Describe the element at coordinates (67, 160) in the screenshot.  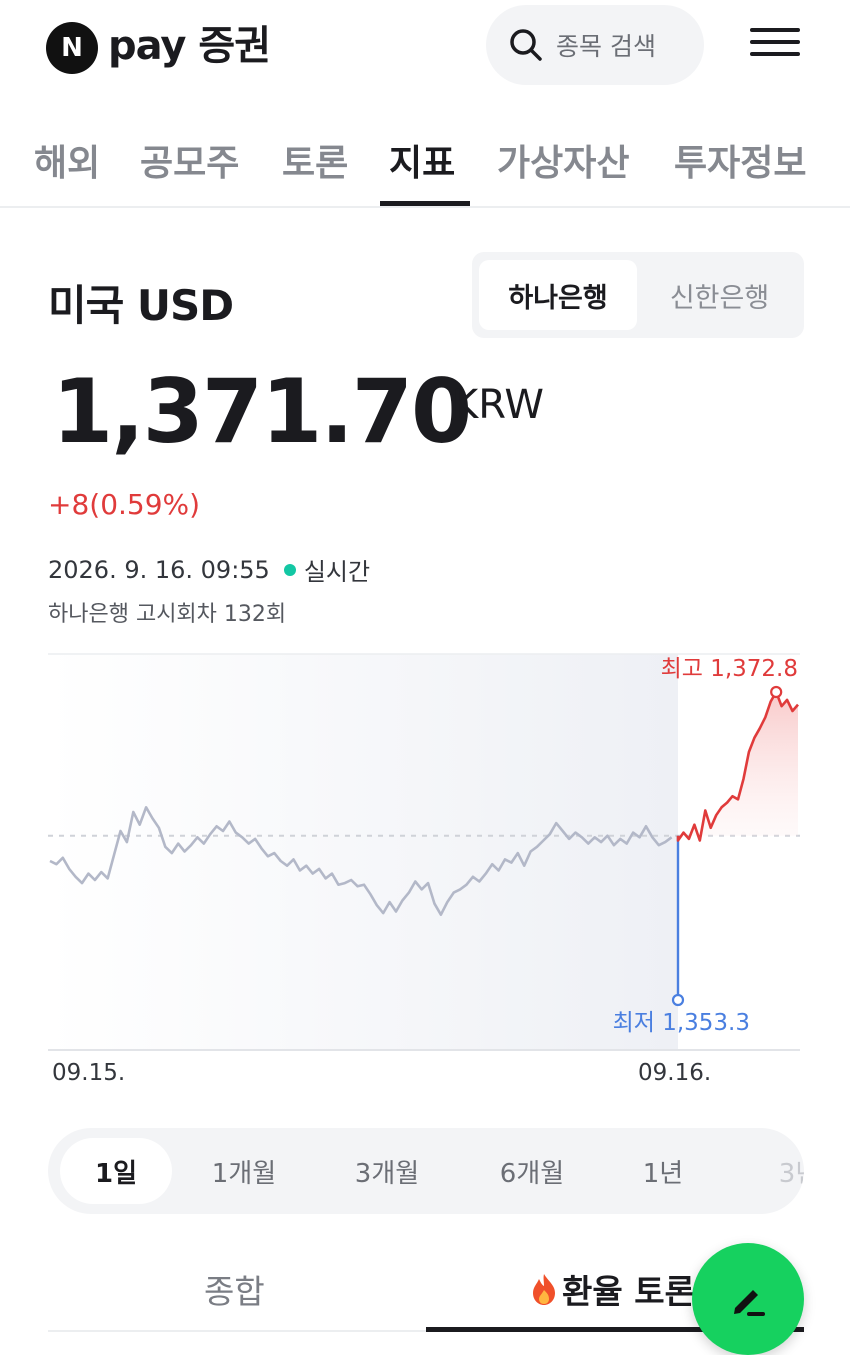
I see `tab-overseas: 해외` at that location.